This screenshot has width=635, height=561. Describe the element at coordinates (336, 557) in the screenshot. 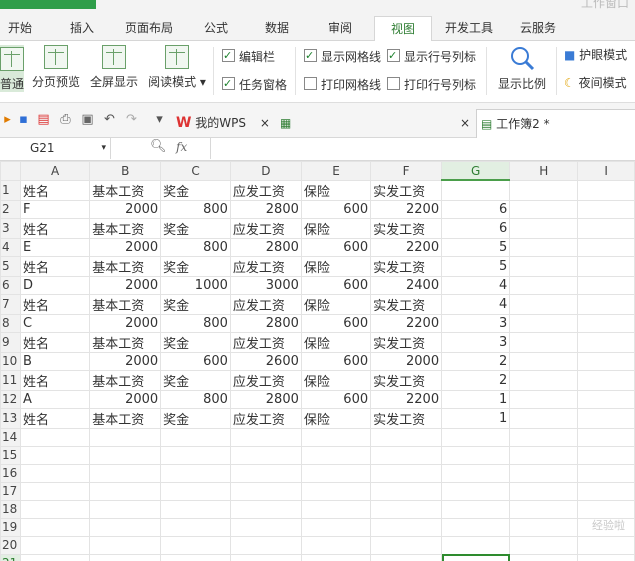

I see `cell-e21` at that location.